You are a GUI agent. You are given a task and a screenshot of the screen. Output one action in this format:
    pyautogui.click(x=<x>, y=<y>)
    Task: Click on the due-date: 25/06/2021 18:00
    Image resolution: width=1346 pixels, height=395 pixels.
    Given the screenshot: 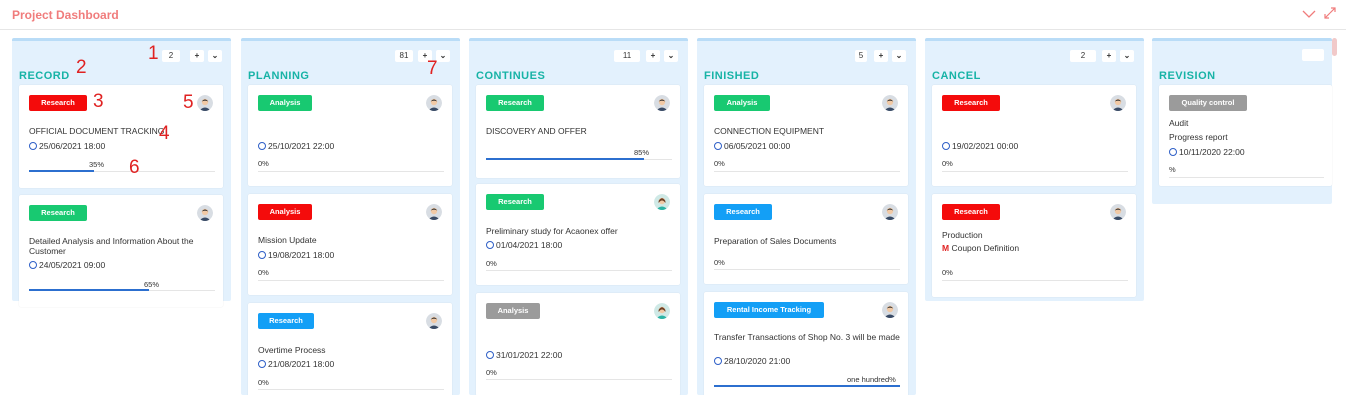 What is the action you would take?
    pyautogui.click(x=67, y=146)
    